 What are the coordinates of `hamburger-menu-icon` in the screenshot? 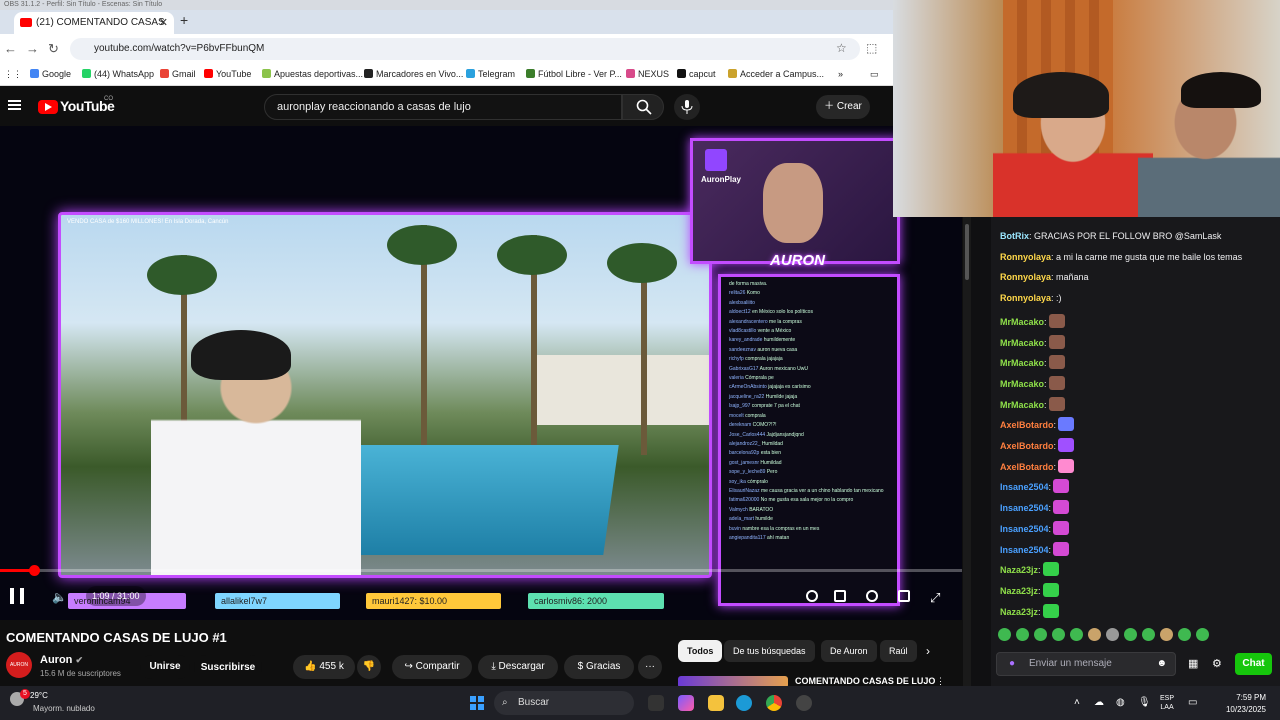 It's located at (14, 105).